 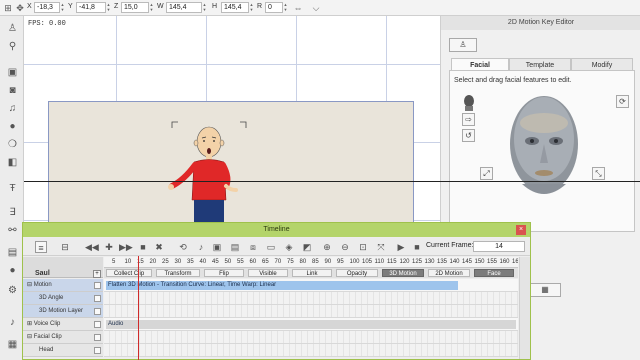 What do you see at coordinates (544, 149) in the screenshot?
I see `3d-head-model` at bounding box center [544, 149].